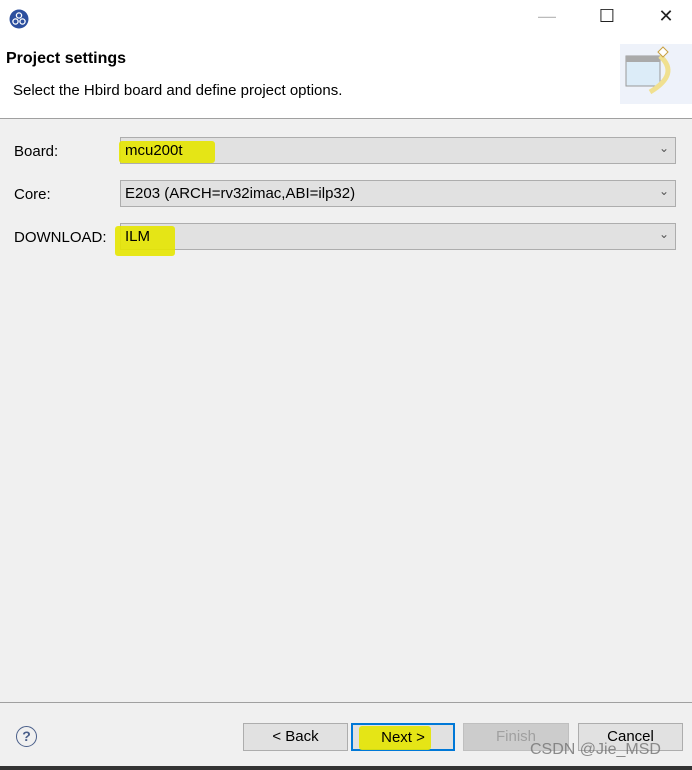 The height and width of the screenshot is (770, 692). I want to click on next-label: Next >, so click(403, 737).